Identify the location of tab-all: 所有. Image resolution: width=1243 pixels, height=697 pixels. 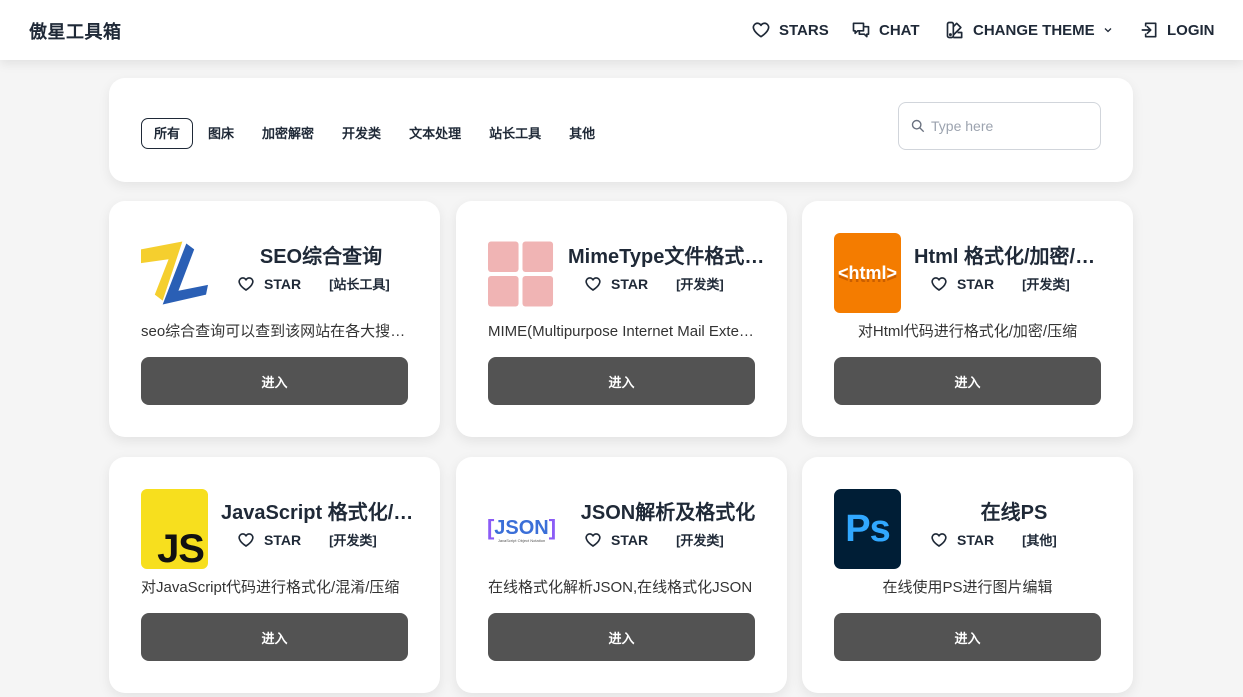
(167, 133).